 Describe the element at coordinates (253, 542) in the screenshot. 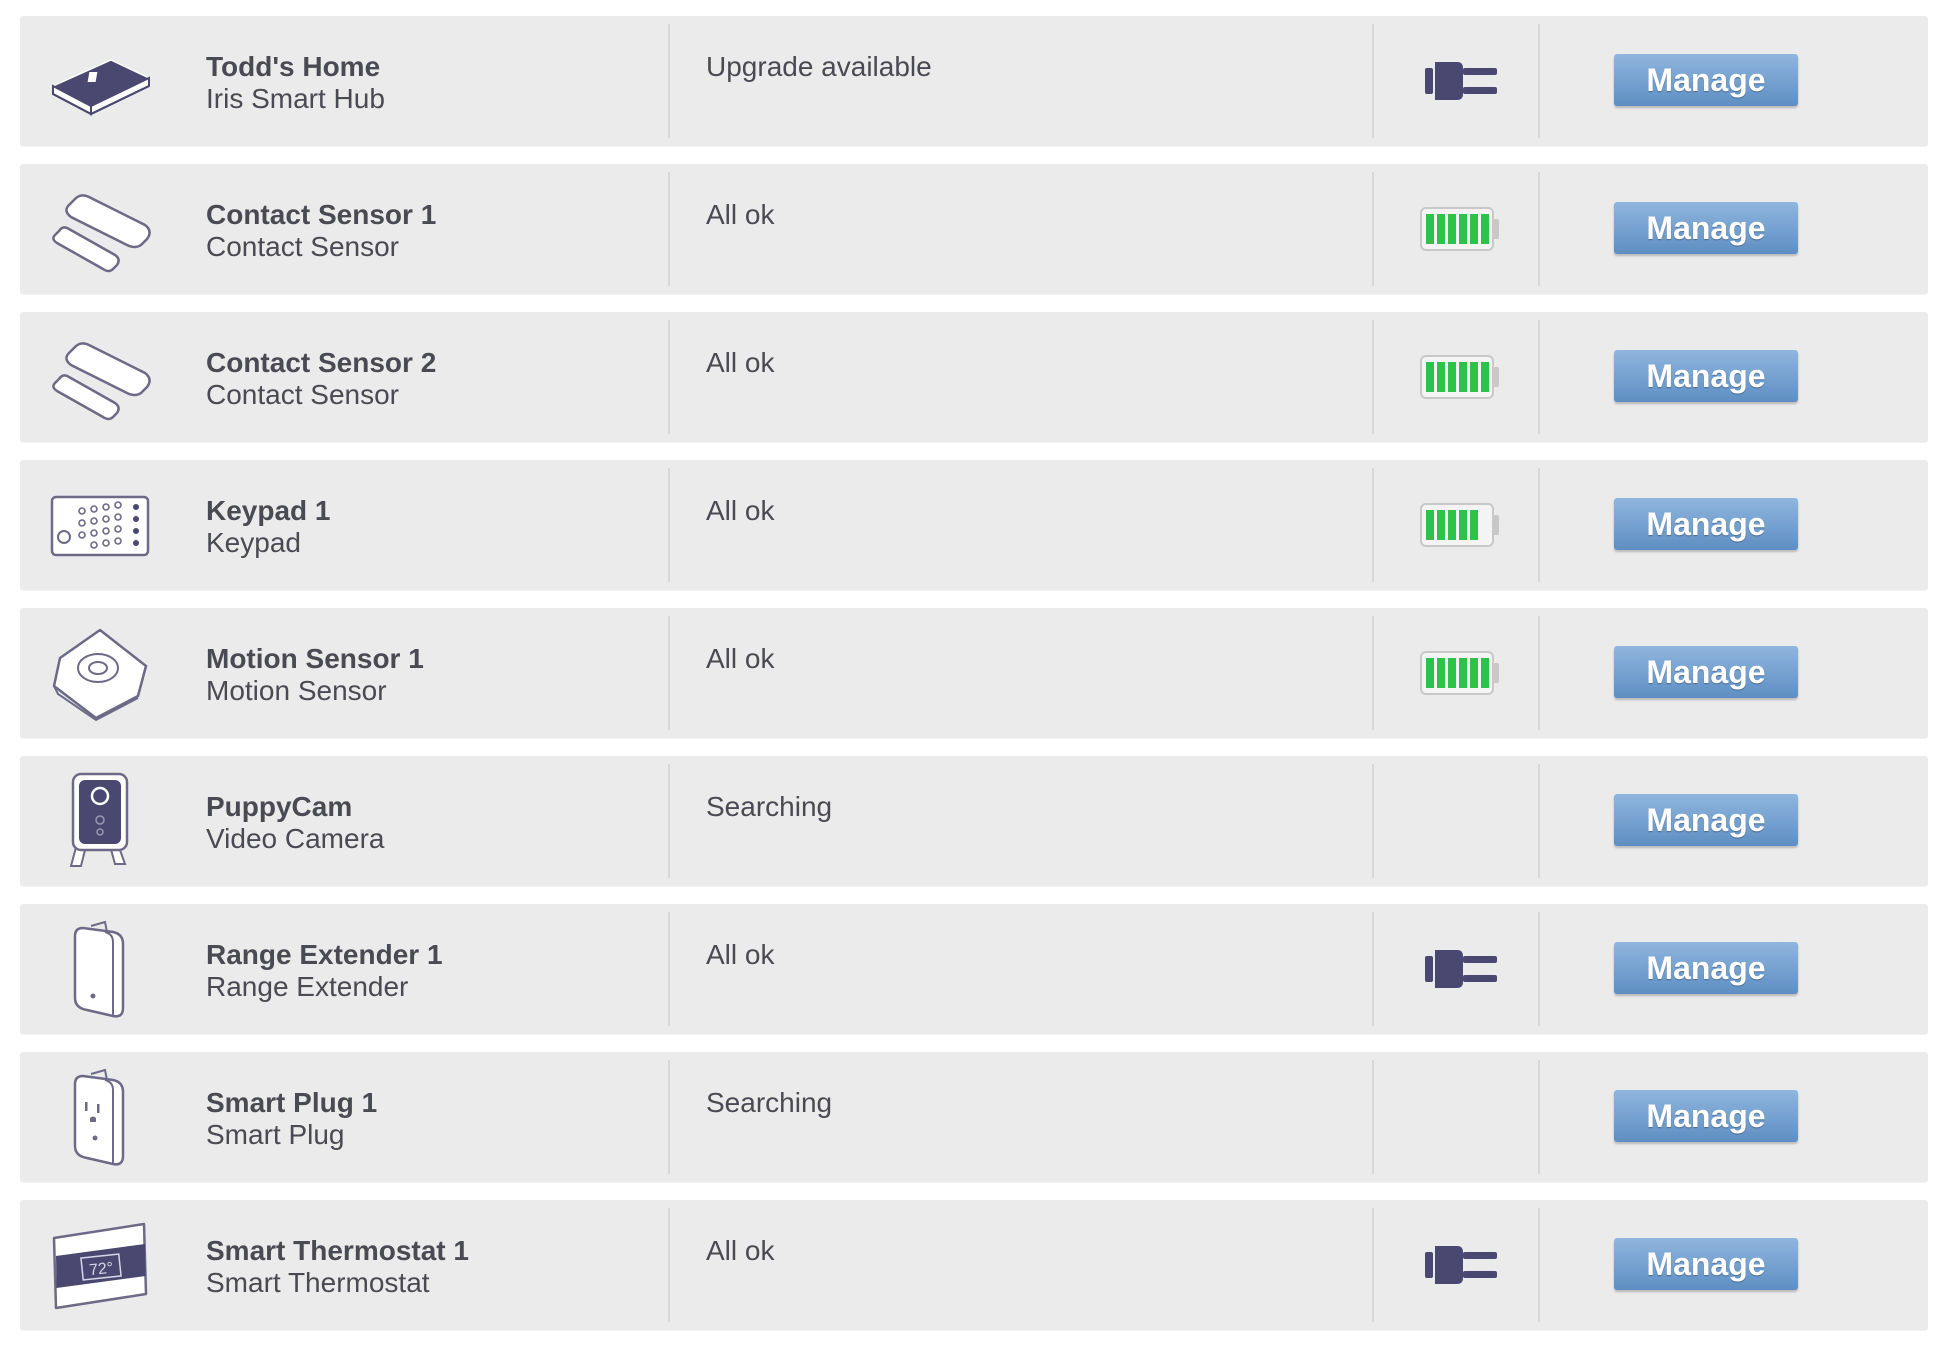

I see `device-type: Keypad` at that location.